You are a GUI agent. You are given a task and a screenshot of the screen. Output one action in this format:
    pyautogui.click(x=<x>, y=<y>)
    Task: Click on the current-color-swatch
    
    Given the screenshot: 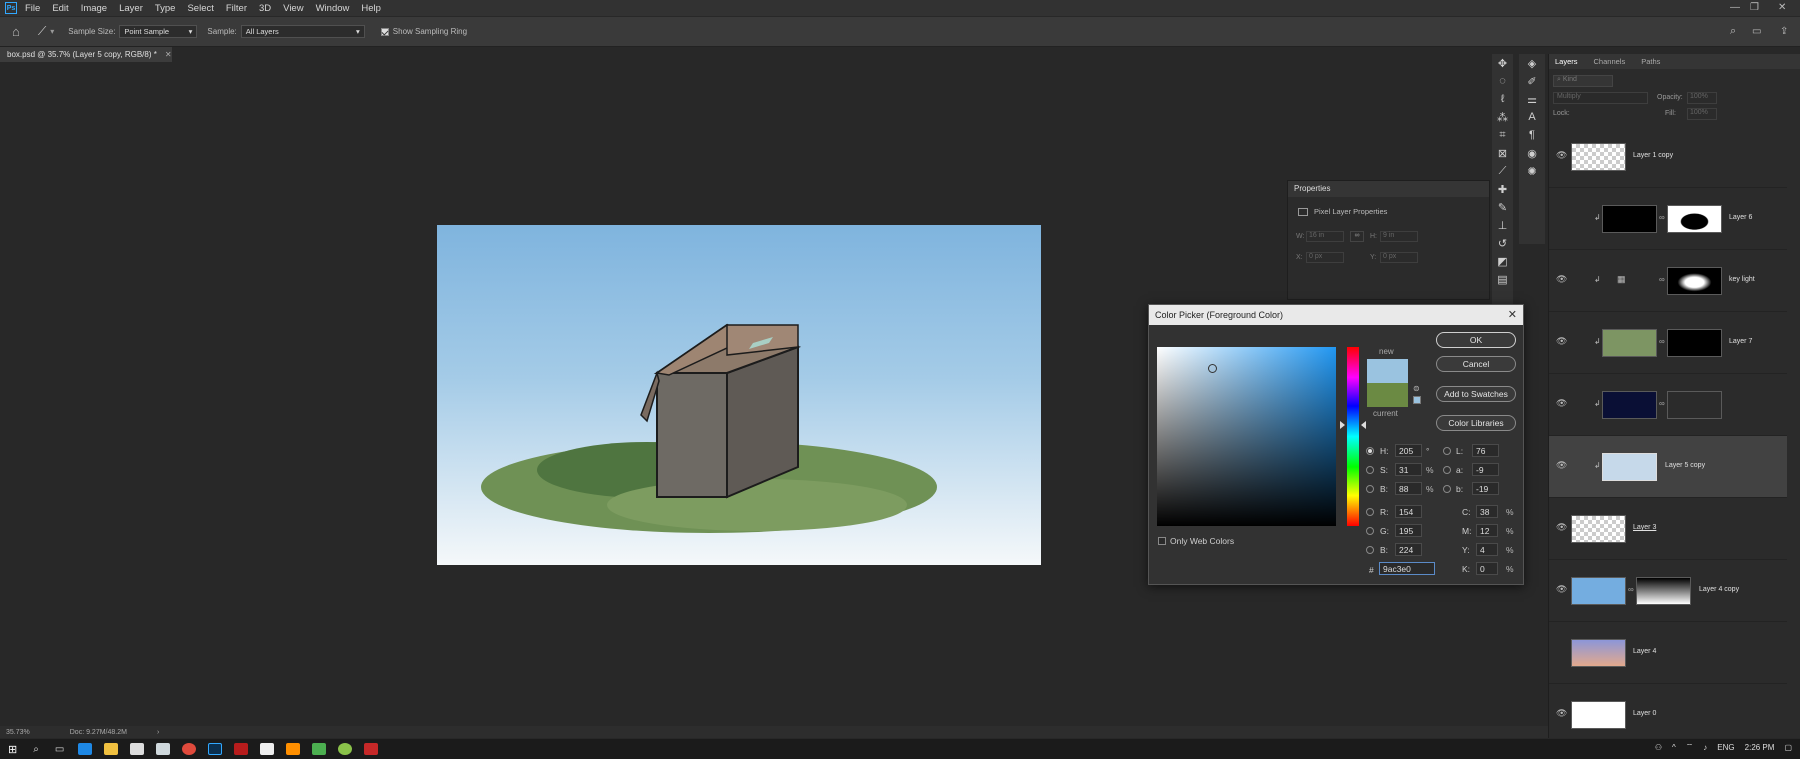 What is the action you would take?
    pyautogui.click(x=1387, y=395)
    